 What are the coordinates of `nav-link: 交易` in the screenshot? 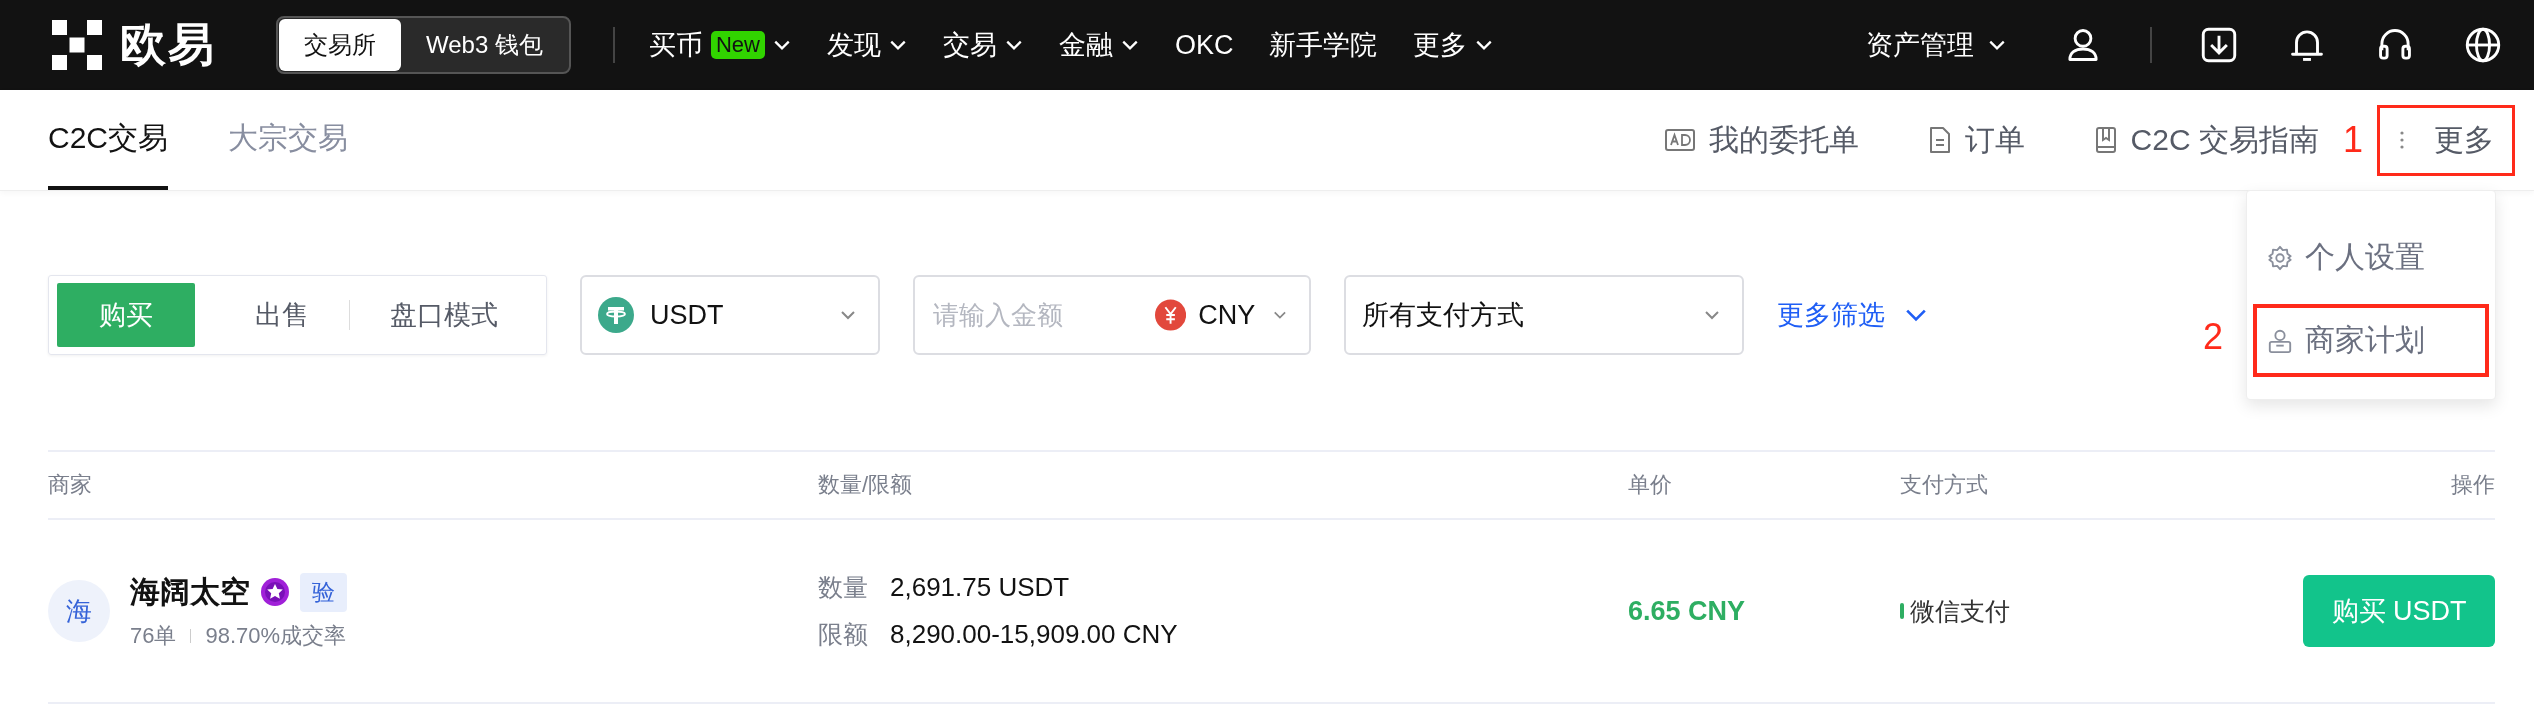 It's located at (969, 45).